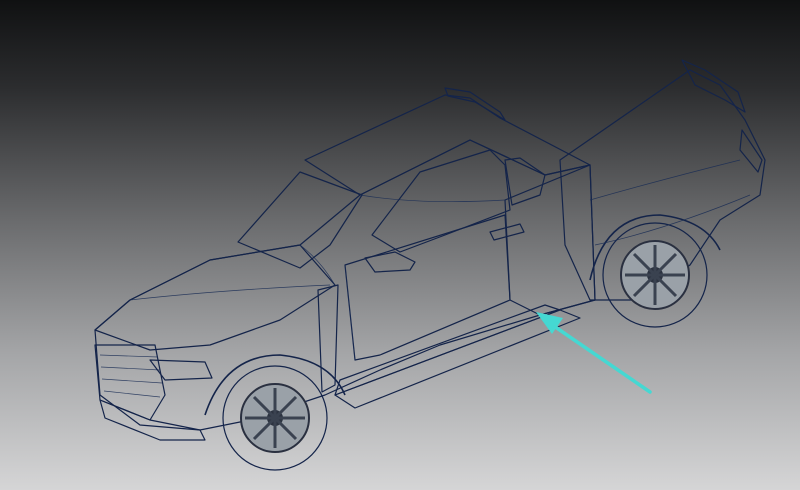  Describe the element at coordinates (275, 418) in the screenshot. I see `front-wheel` at that location.